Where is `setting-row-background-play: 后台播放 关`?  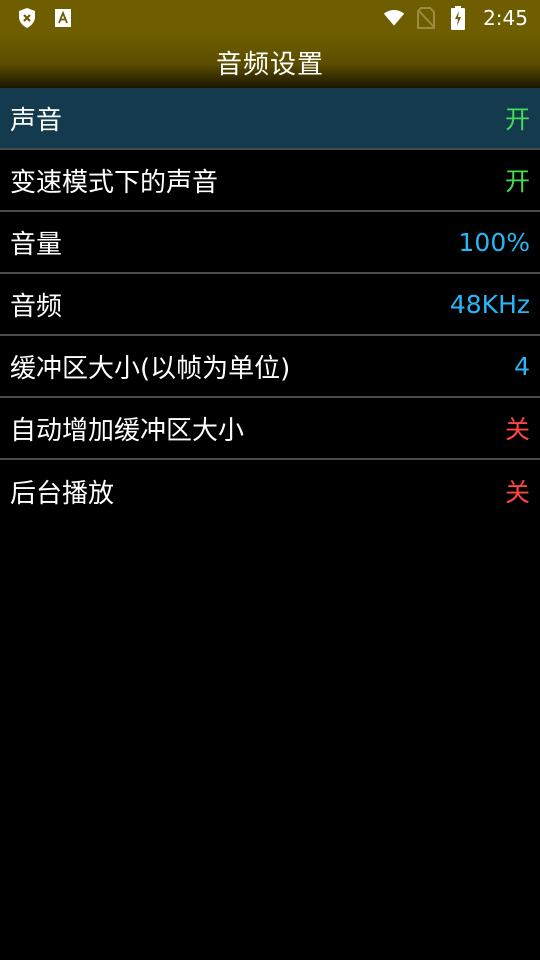 setting-row-background-play: 后台播放 关 is located at coordinates (270, 491).